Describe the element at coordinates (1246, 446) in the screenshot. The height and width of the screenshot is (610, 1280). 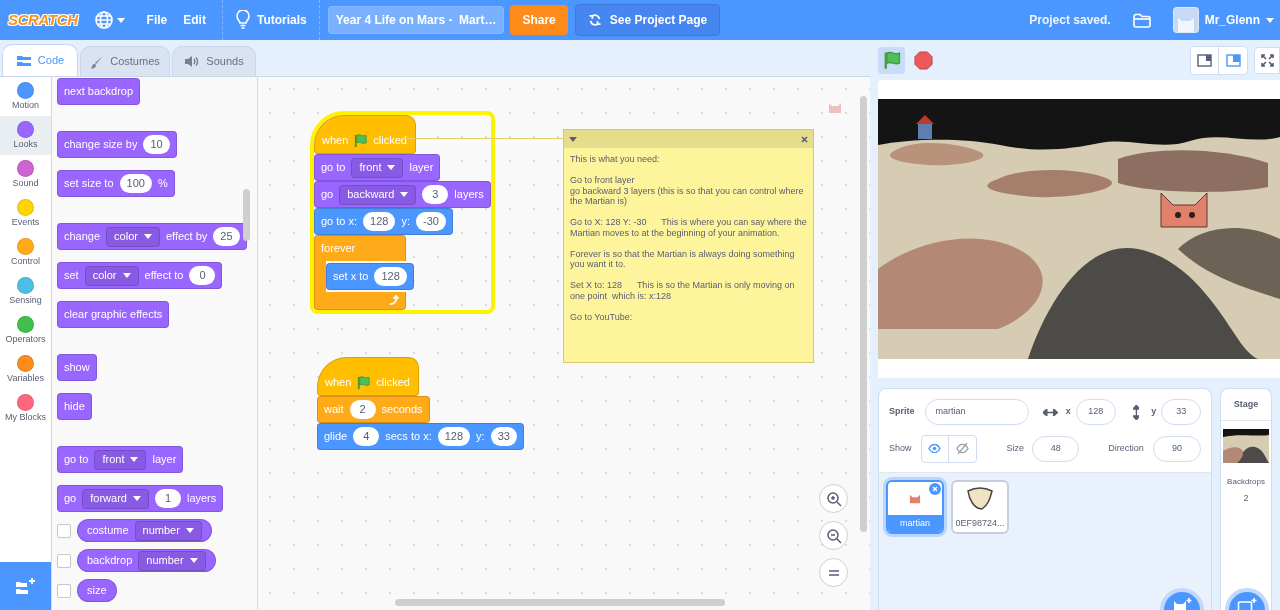
I see `backdrop-thumbnail-drawing` at that location.